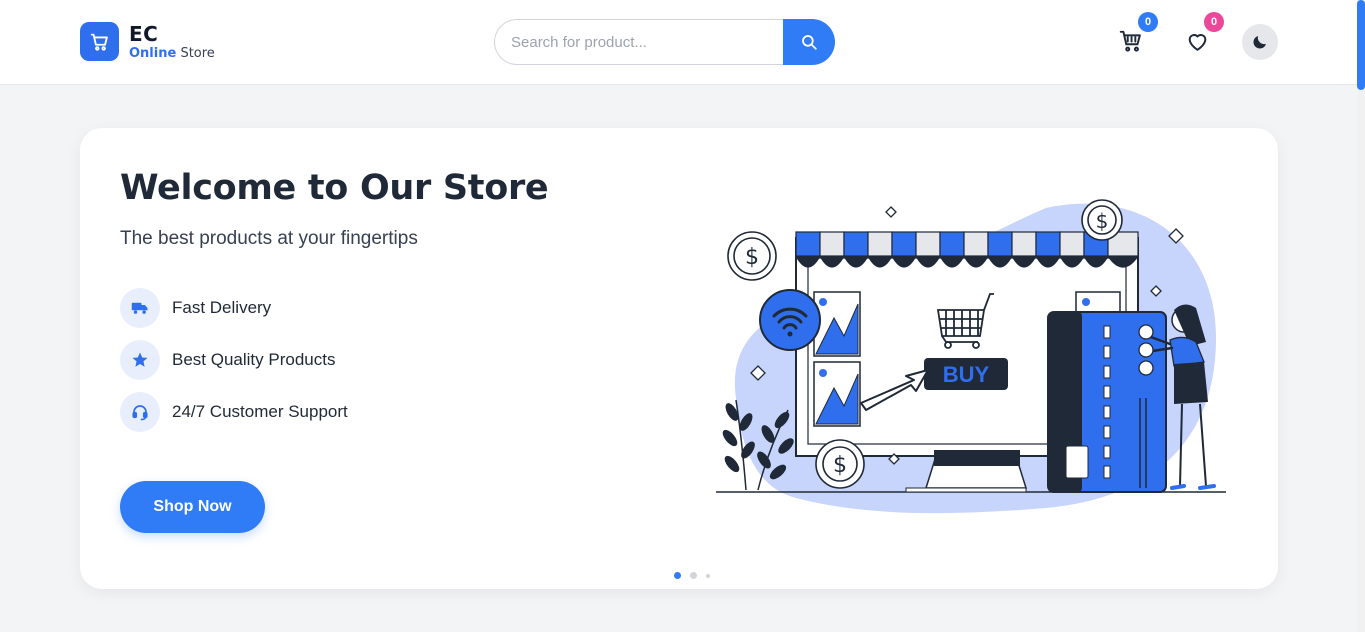 The width and height of the screenshot is (1365, 632). What do you see at coordinates (172, 53) in the screenshot?
I see `brand-tagline: Online Store` at bounding box center [172, 53].